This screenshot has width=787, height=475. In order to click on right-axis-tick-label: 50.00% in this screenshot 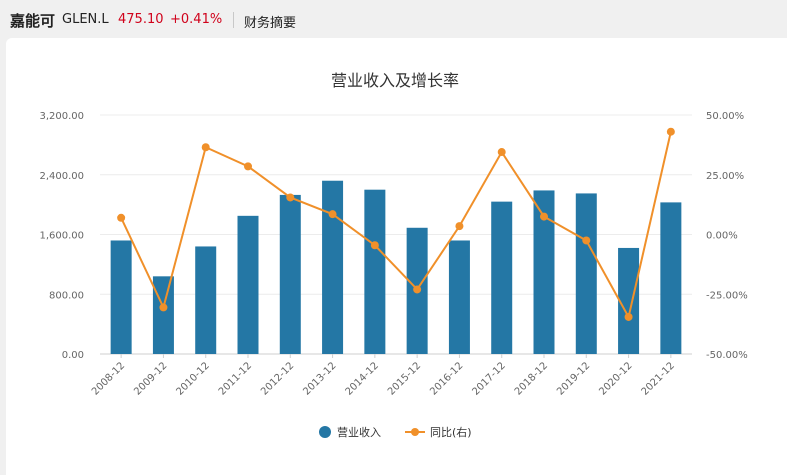, I will do `click(725, 116)`.